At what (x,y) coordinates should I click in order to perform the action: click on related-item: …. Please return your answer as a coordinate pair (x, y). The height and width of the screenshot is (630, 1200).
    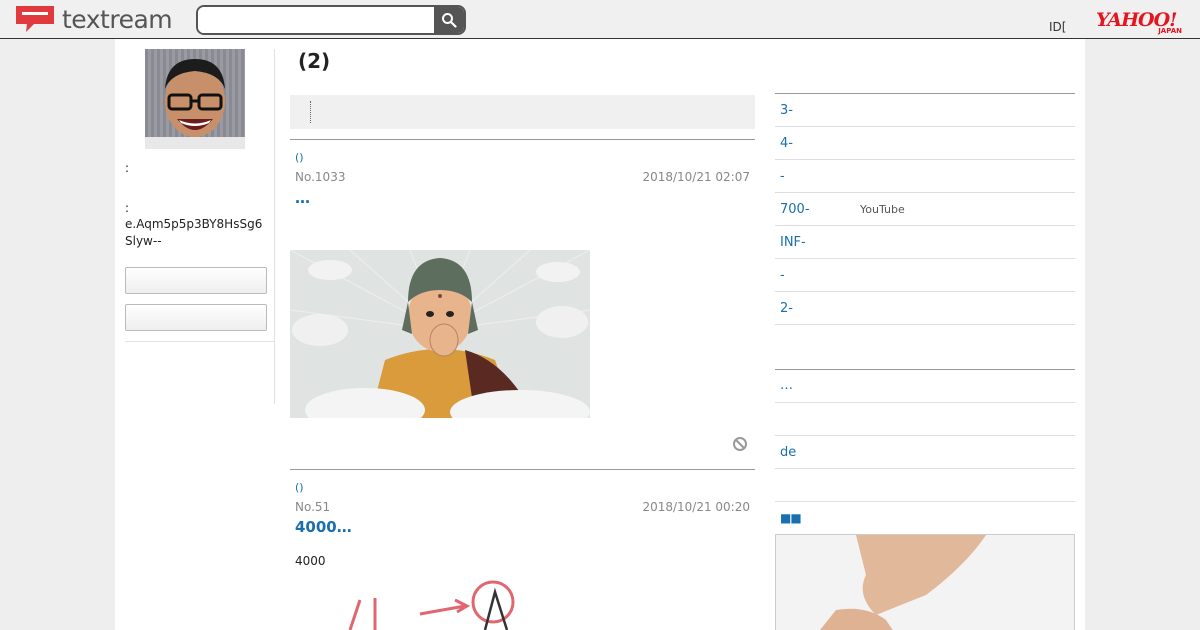
    Looking at the image, I should click on (925, 385).